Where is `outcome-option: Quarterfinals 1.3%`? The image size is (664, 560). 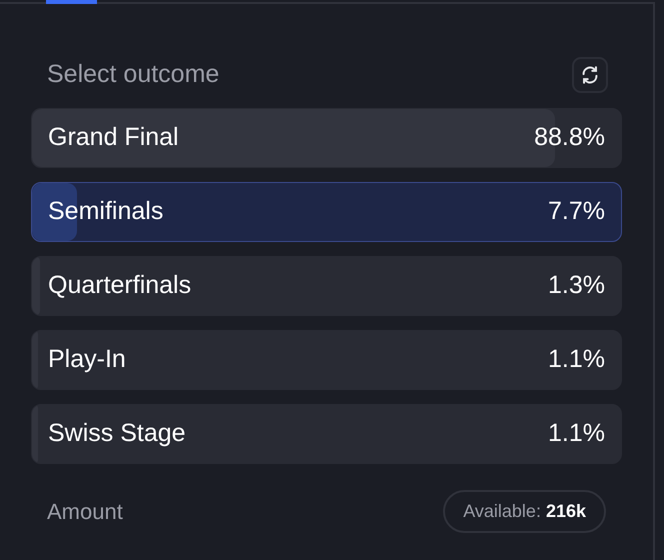 outcome-option: Quarterfinals 1.3% is located at coordinates (326, 286).